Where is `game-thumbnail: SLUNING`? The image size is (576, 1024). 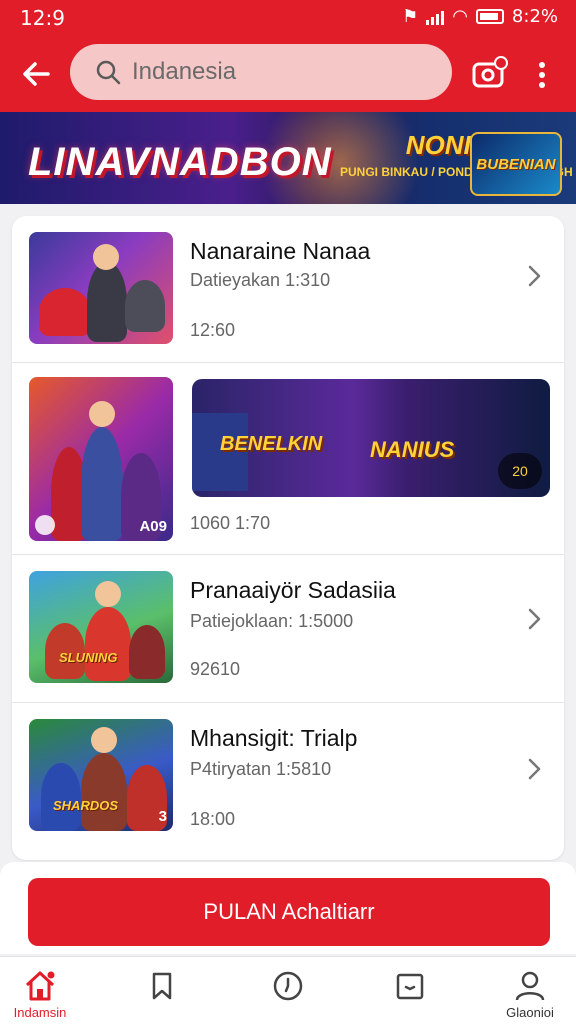
game-thumbnail: SLUNING is located at coordinates (101, 627).